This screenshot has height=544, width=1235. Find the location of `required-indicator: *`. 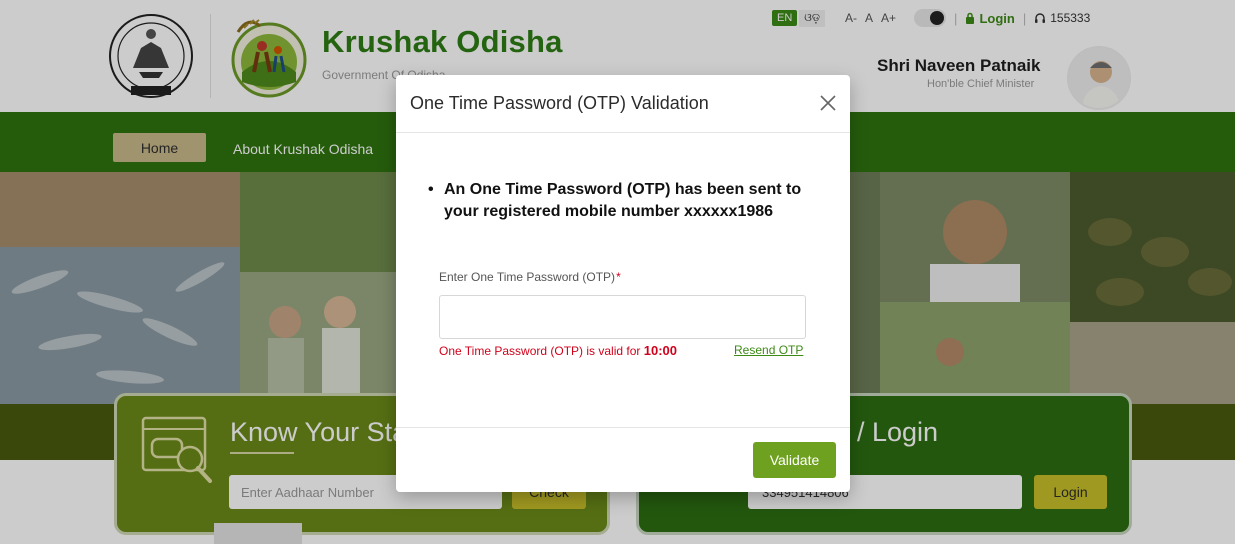

required-indicator: * is located at coordinates (618, 277).